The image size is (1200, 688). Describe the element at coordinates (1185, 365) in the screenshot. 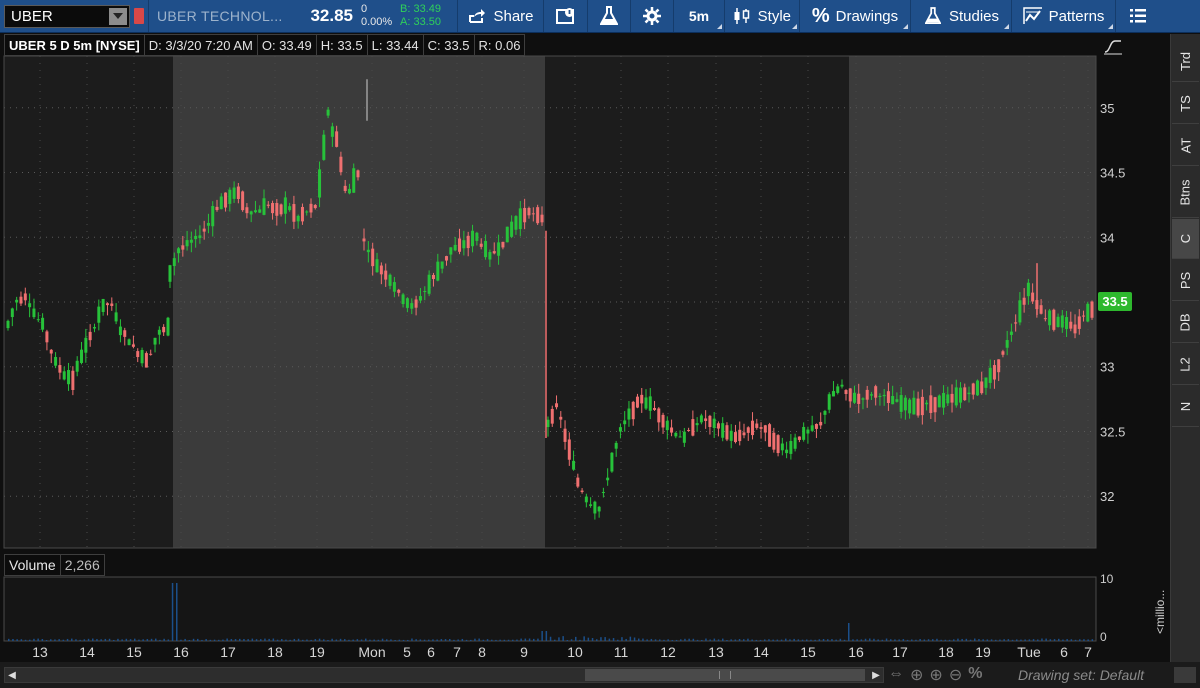

I see `sidebar-item-l2: L2` at that location.